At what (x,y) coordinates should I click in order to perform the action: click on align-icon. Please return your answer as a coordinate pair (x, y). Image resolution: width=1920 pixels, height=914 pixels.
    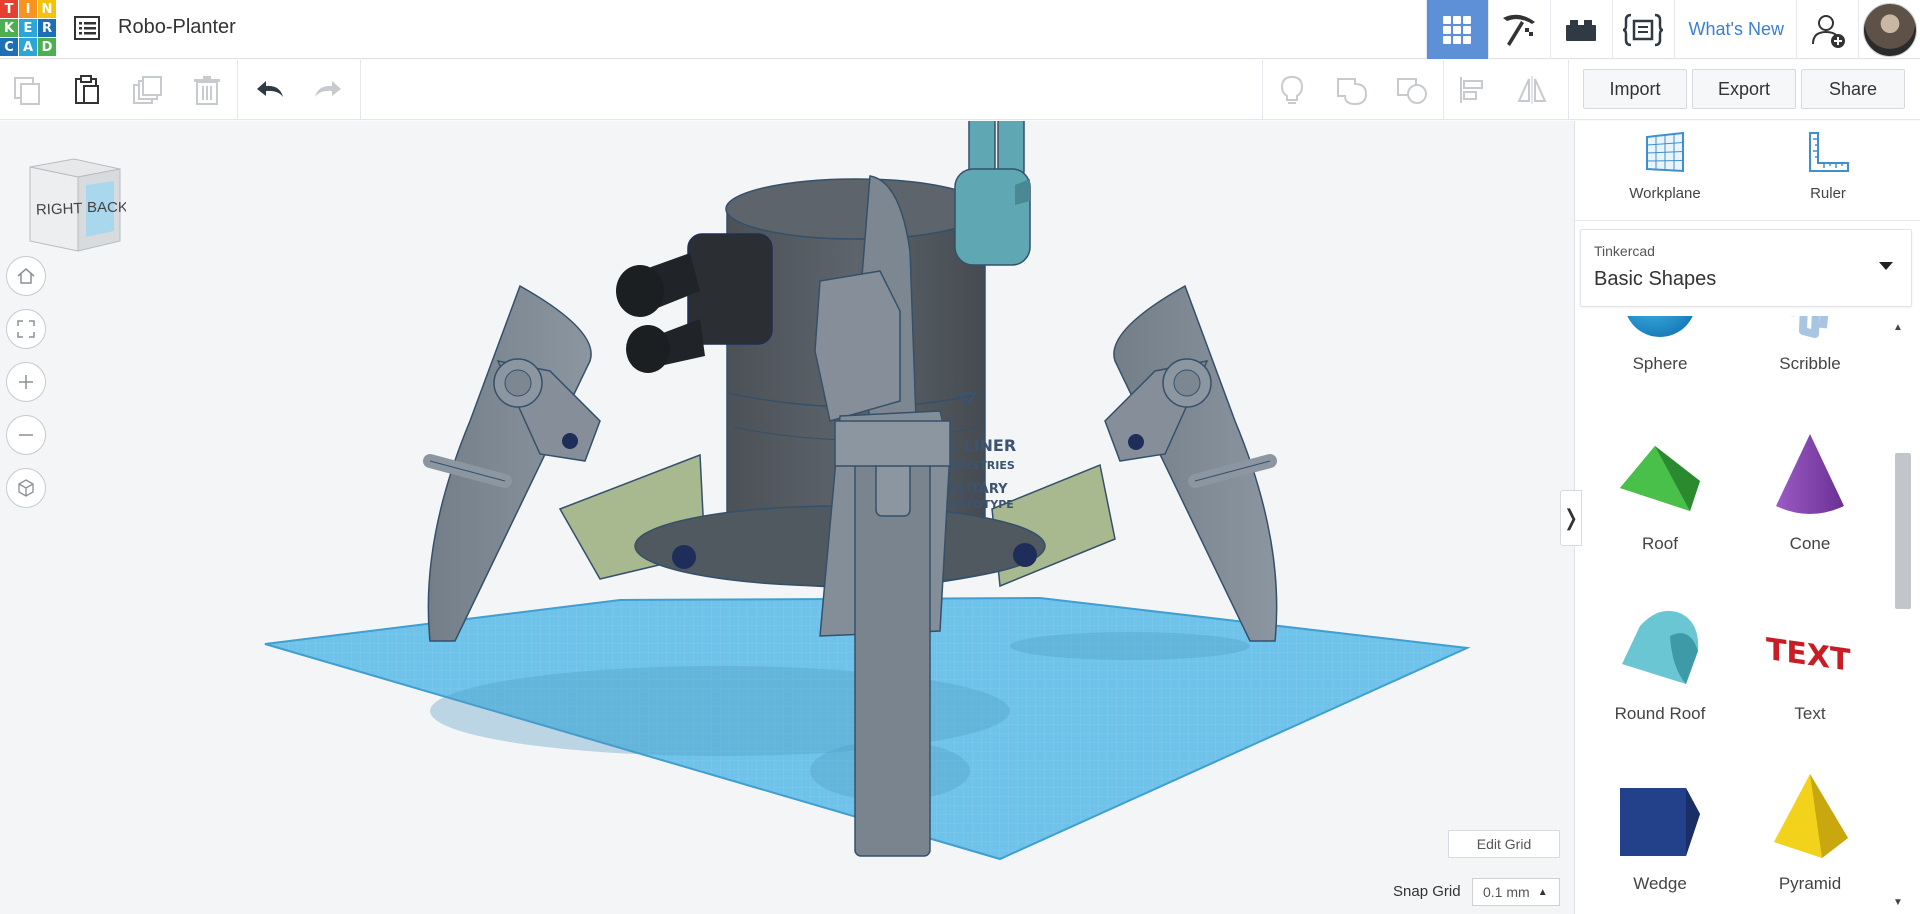
    Looking at the image, I should click on (1471, 90).